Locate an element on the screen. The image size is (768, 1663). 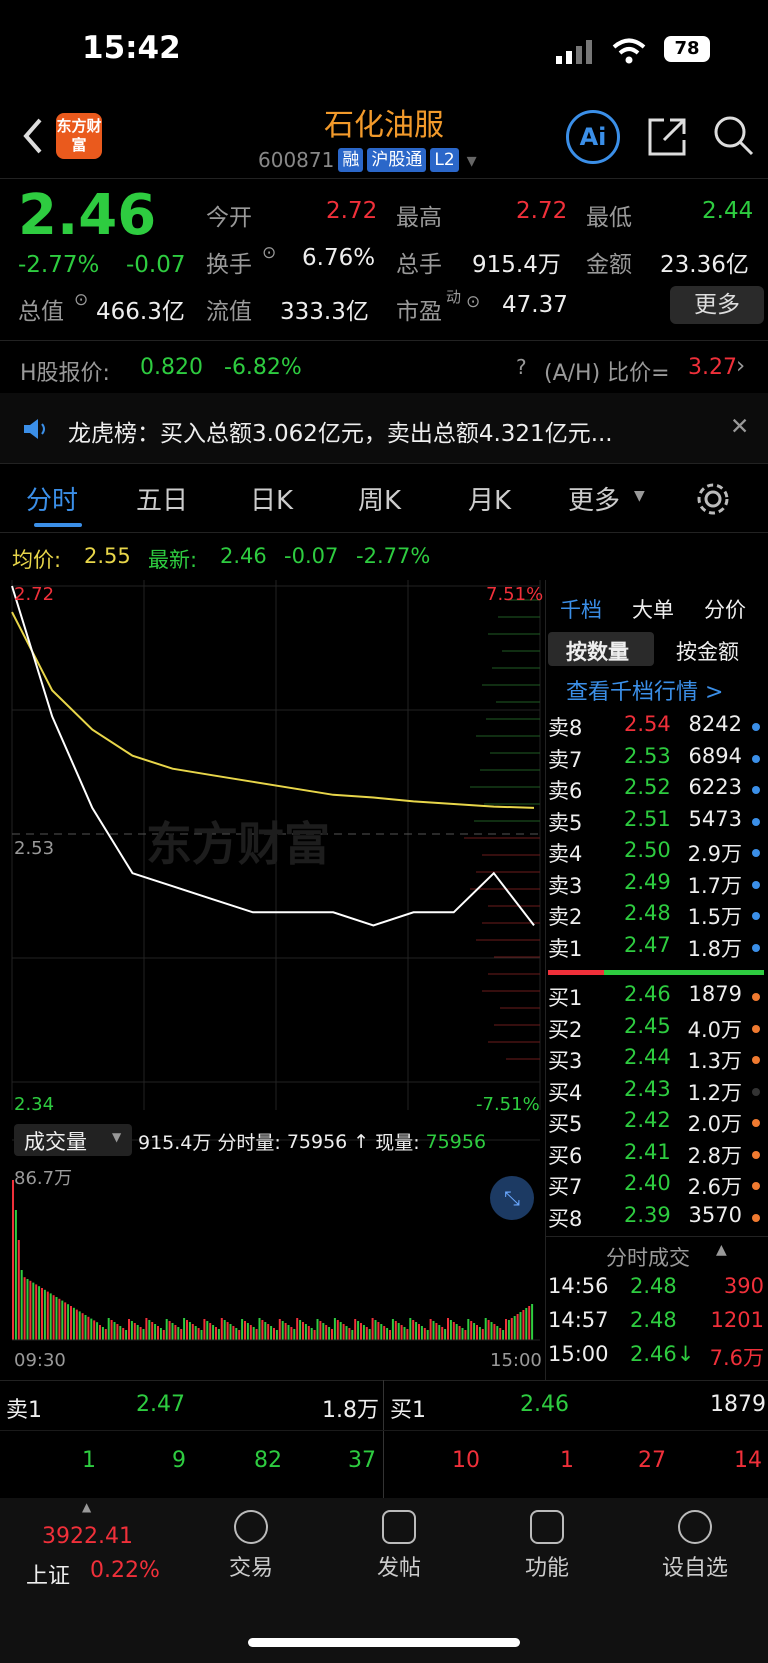
mktcap-label: 总值 is located at coordinates (41, 312).